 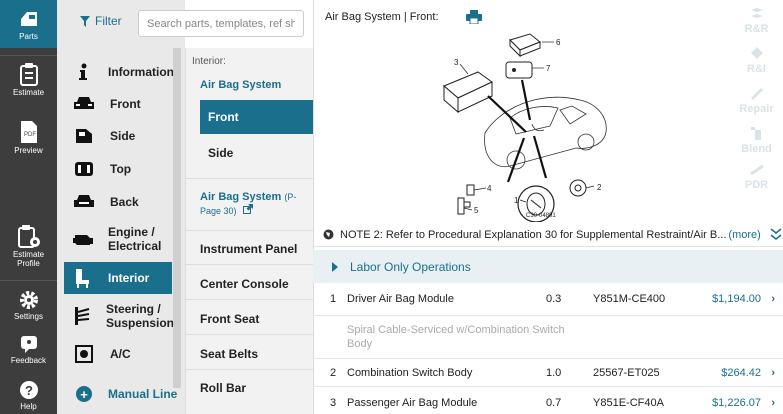 What do you see at coordinates (244, 284) in the screenshot?
I see `subcategory-link-center-console: Center Console` at bounding box center [244, 284].